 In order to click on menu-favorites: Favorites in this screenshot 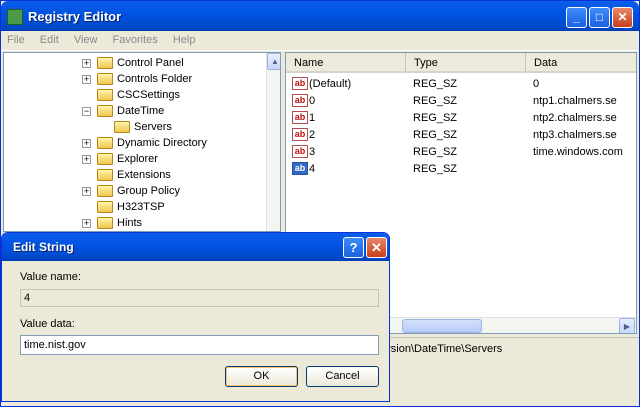, I will do `click(135, 40)`.